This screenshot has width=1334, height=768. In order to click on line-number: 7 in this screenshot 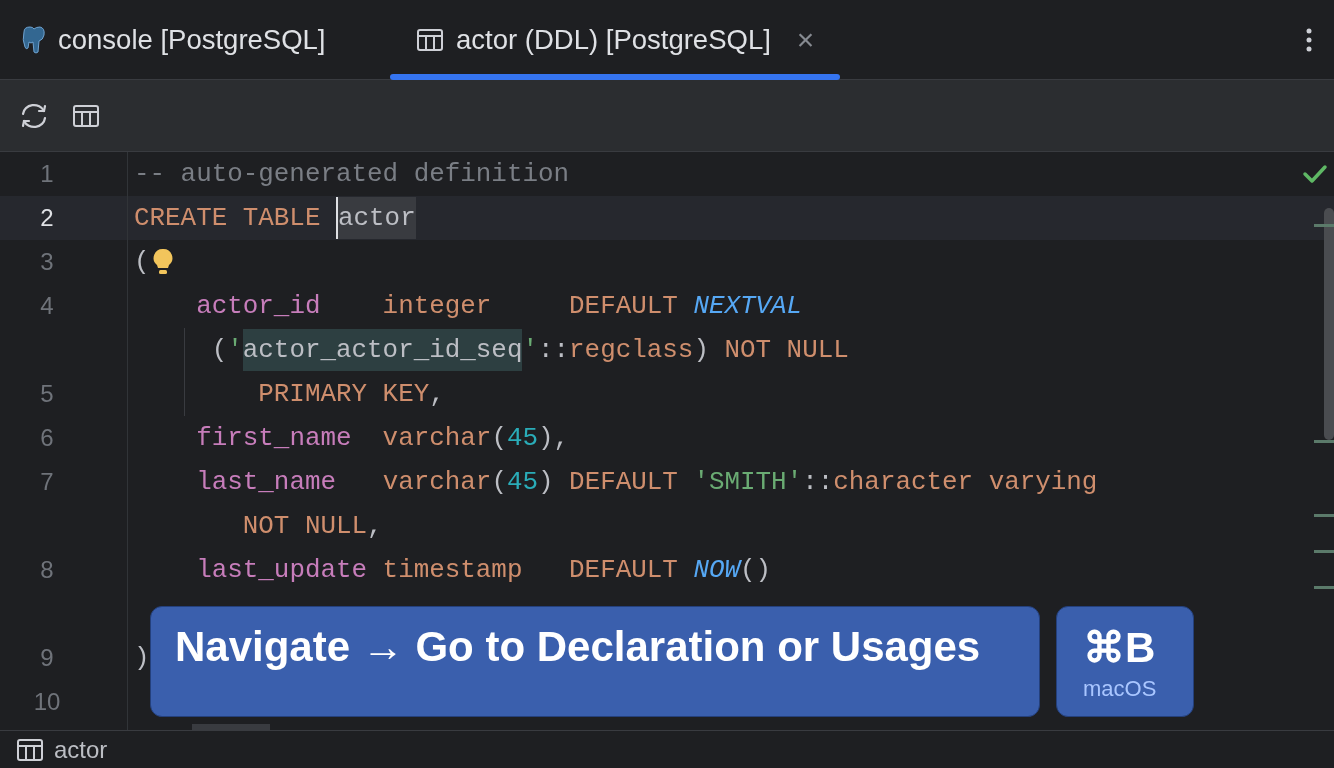, I will do `click(47, 482)`.